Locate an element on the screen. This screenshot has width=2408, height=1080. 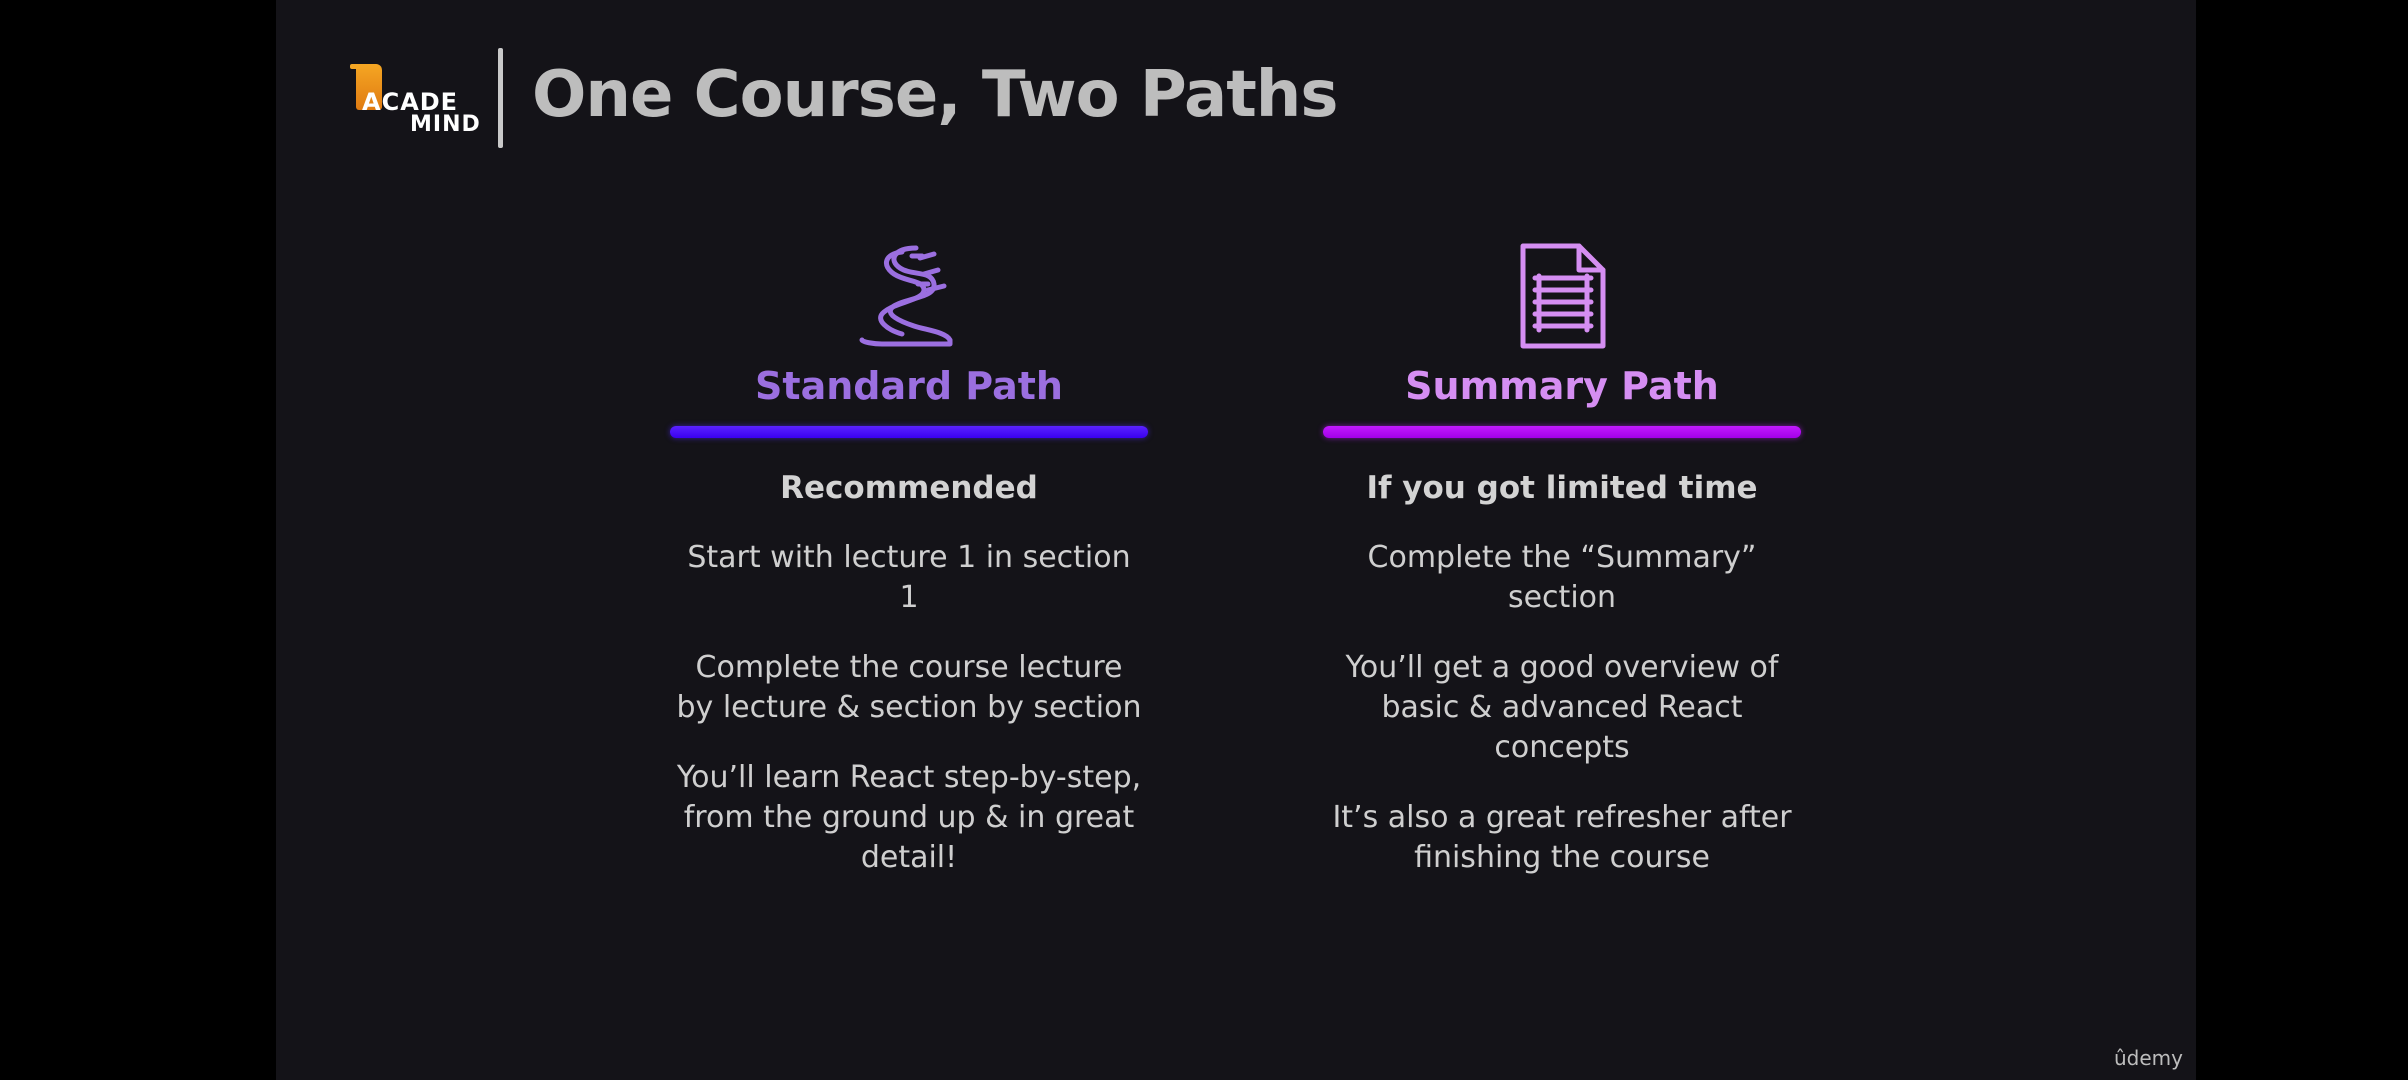
udemy-watermark: ûdemy is located at coordinates (2148, 1058).